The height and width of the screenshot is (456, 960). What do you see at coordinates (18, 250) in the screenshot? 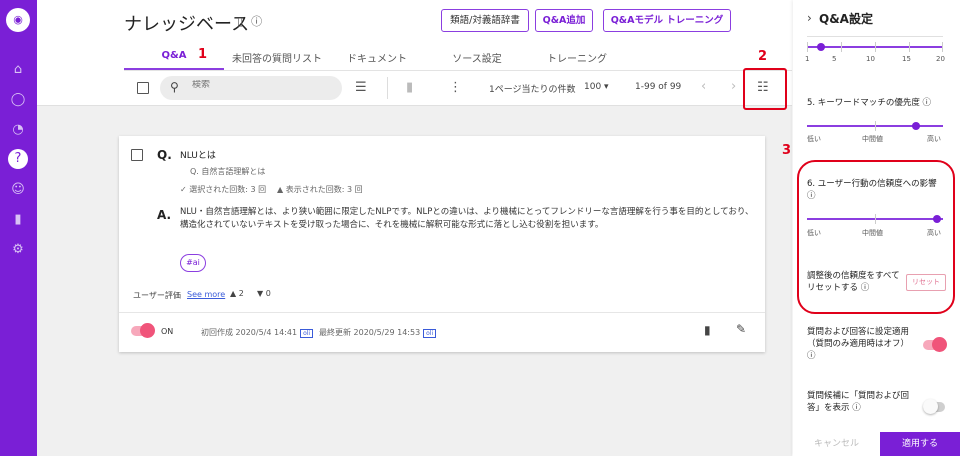
I see `gear-icon: ⚙` at bounding box center [18, 250].